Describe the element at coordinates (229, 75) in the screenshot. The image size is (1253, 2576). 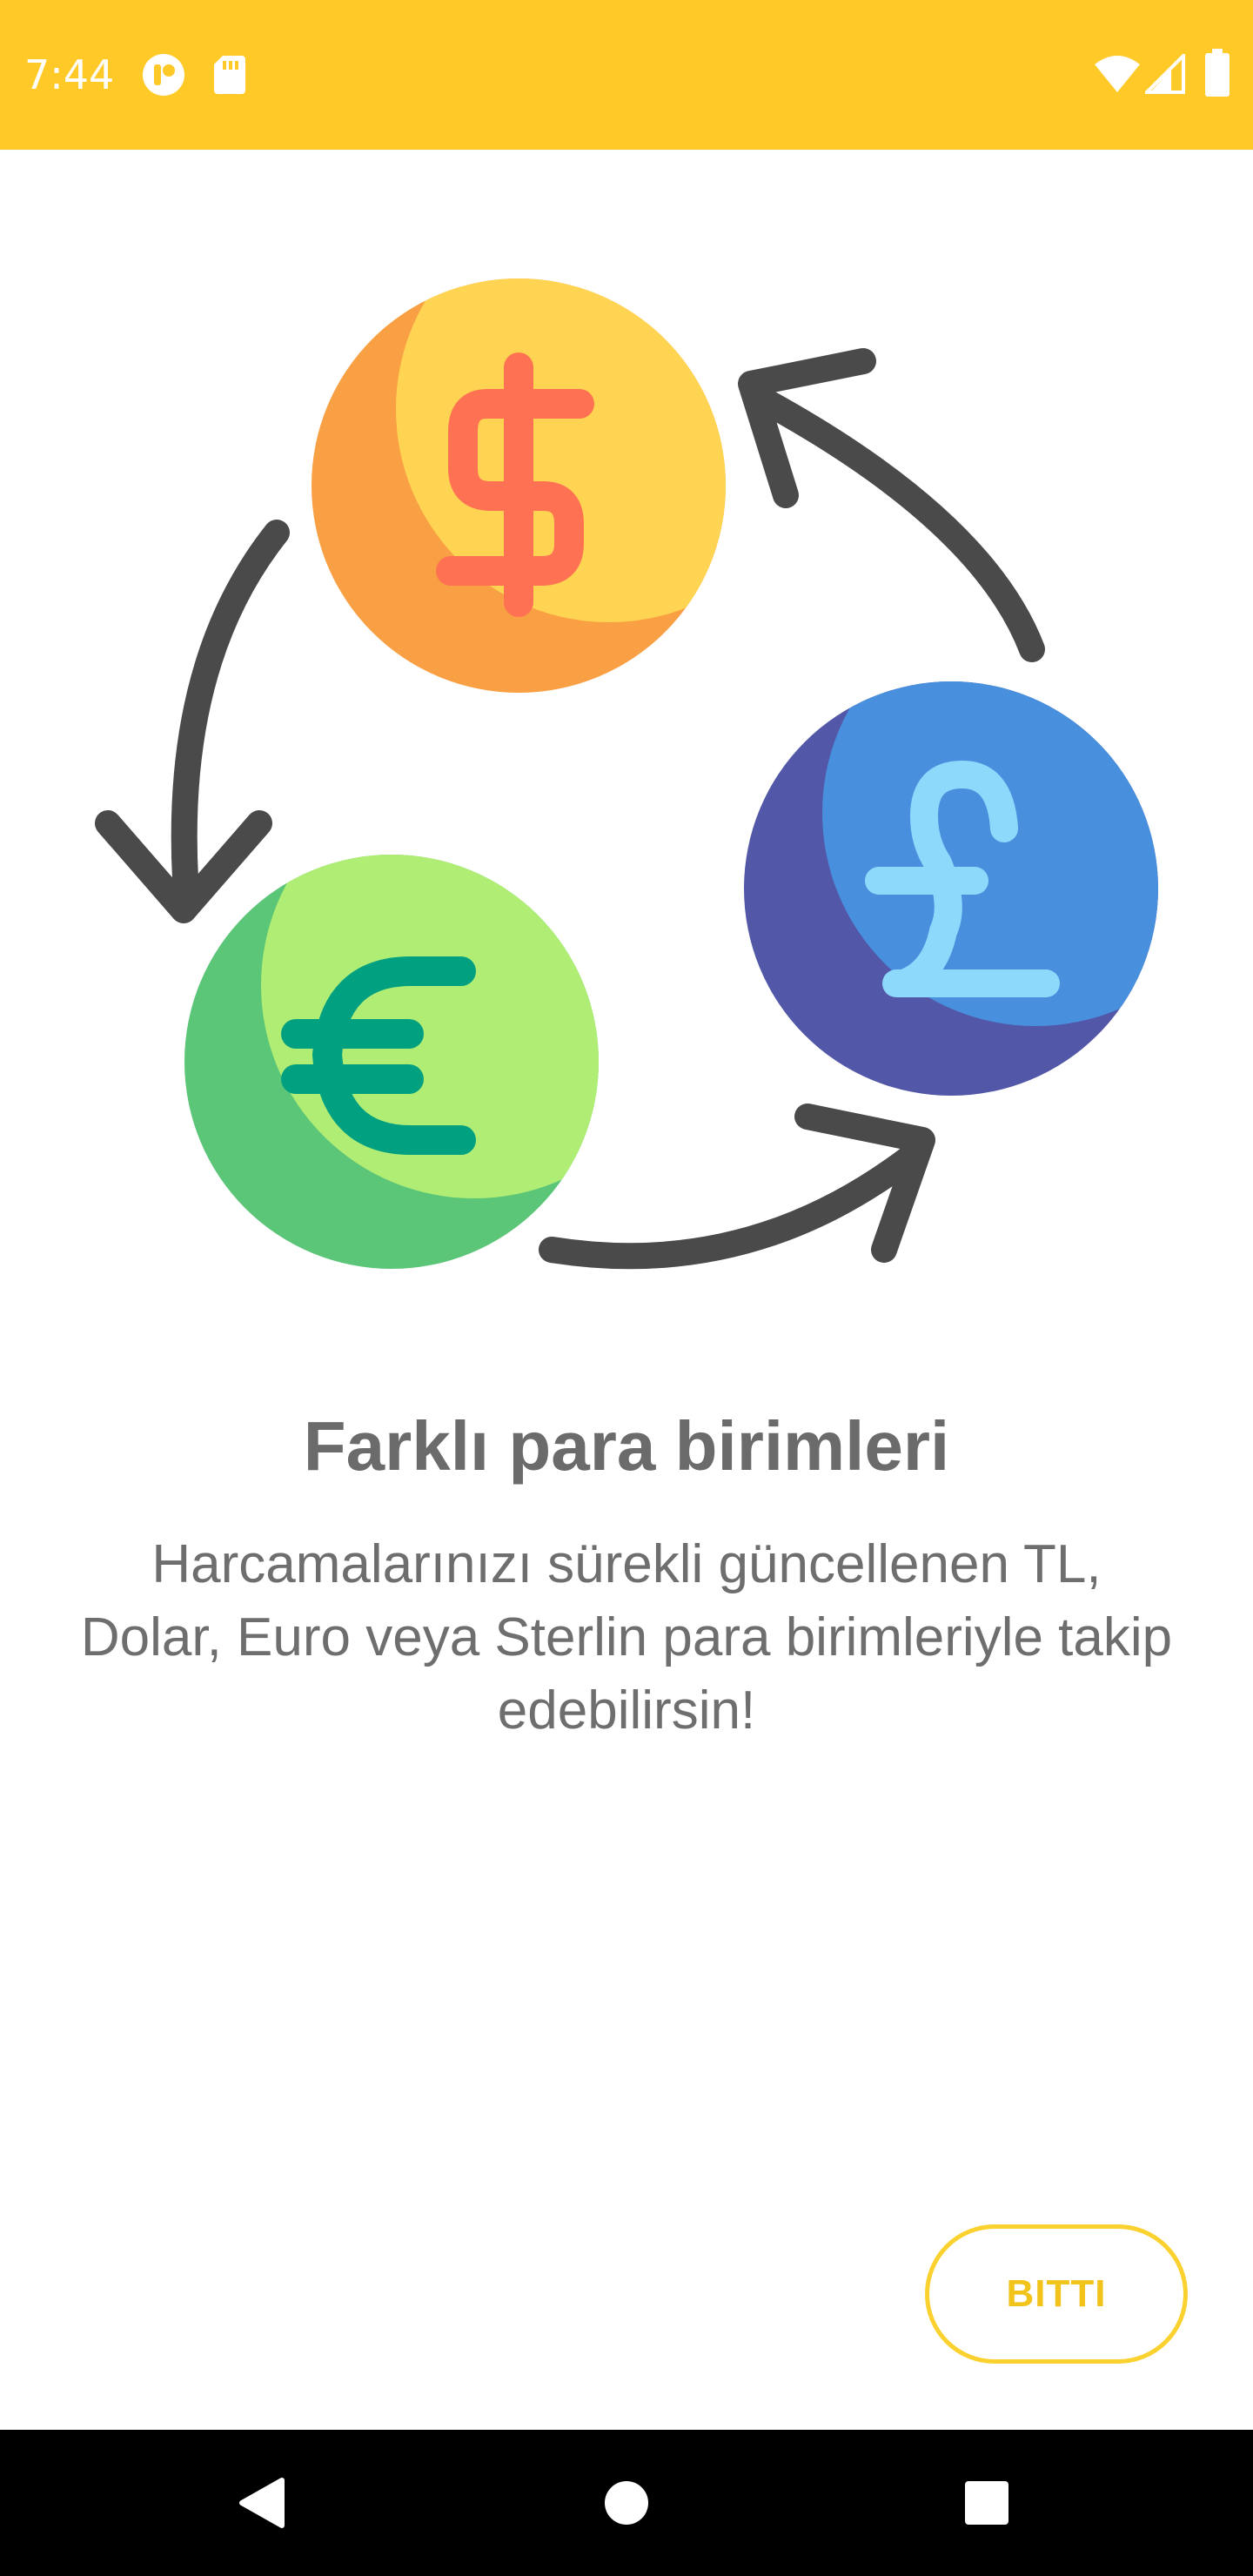
I see `sd-card-icon` at that location.